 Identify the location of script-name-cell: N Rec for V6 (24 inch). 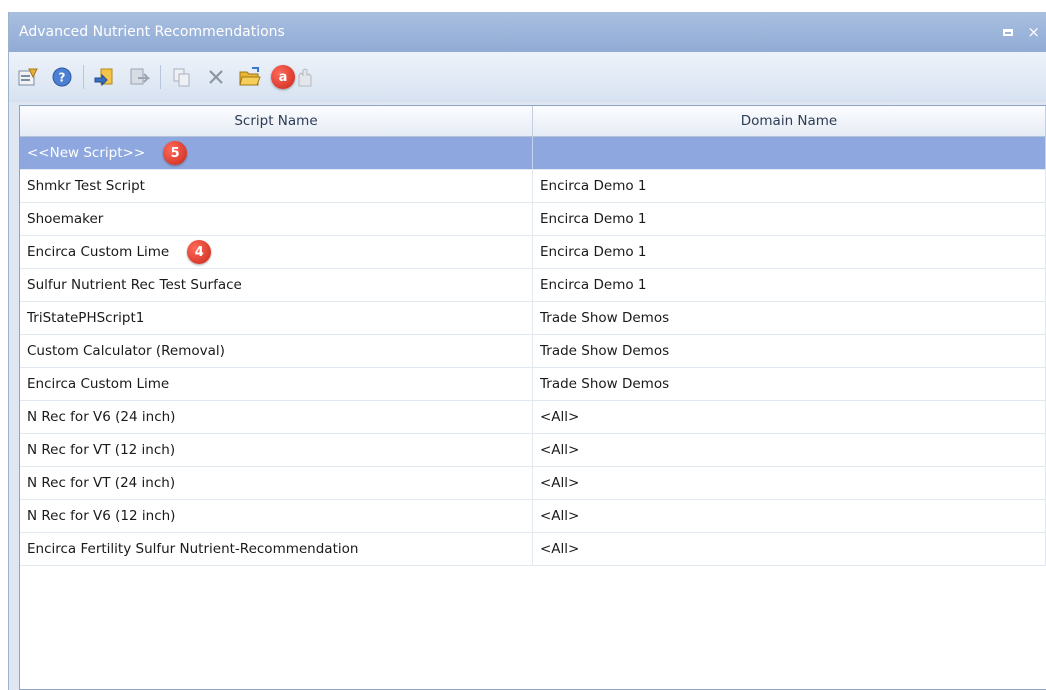
(276, 417).